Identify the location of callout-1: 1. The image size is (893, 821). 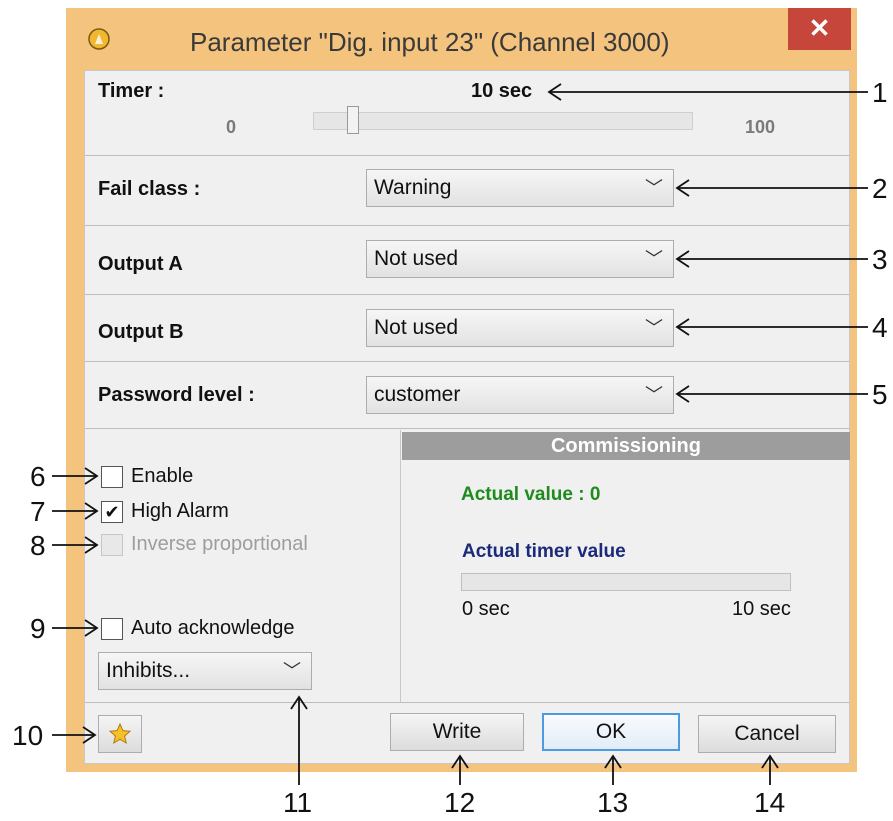
(880, 92).